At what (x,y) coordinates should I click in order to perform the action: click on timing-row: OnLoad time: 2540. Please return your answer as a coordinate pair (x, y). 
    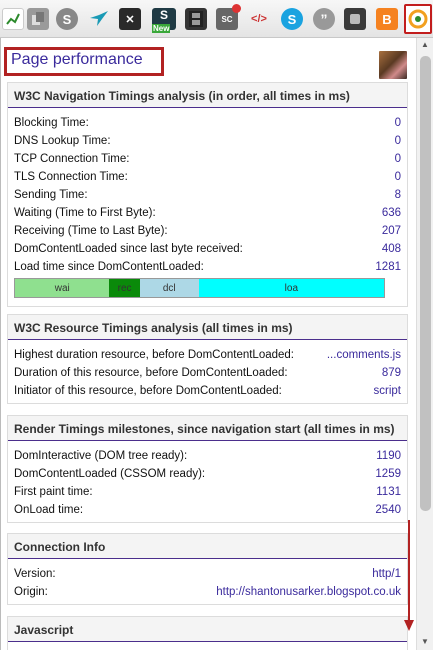
    Looking at the image, I should click on (207, 510).